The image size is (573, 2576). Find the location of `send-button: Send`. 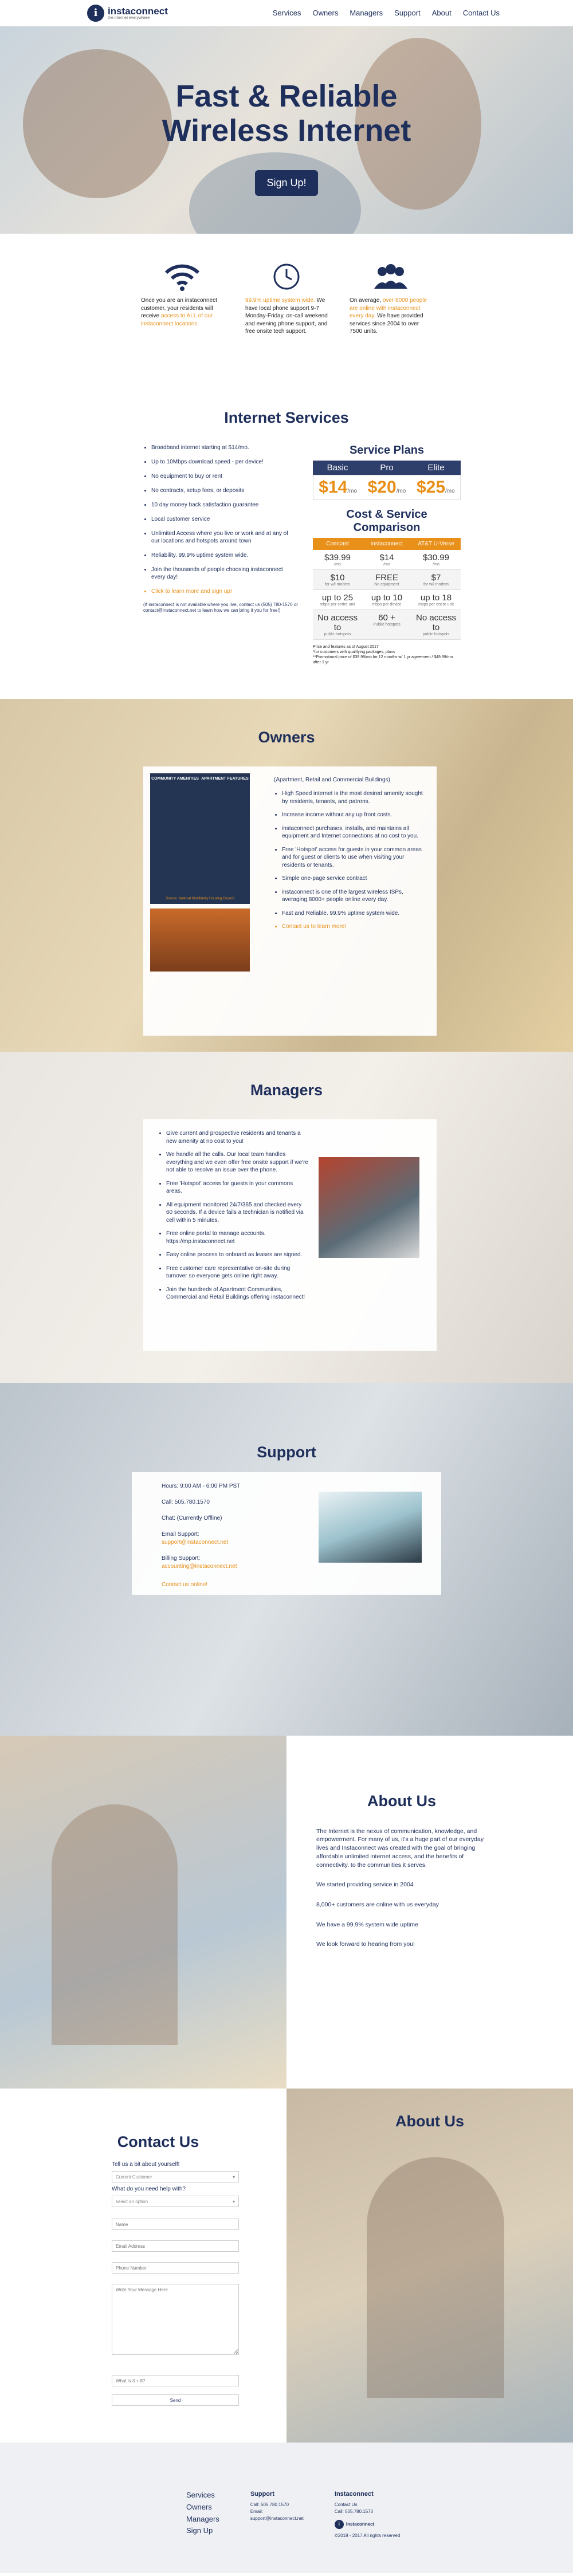

send-button: Send is located at coordinates (175, 2400).